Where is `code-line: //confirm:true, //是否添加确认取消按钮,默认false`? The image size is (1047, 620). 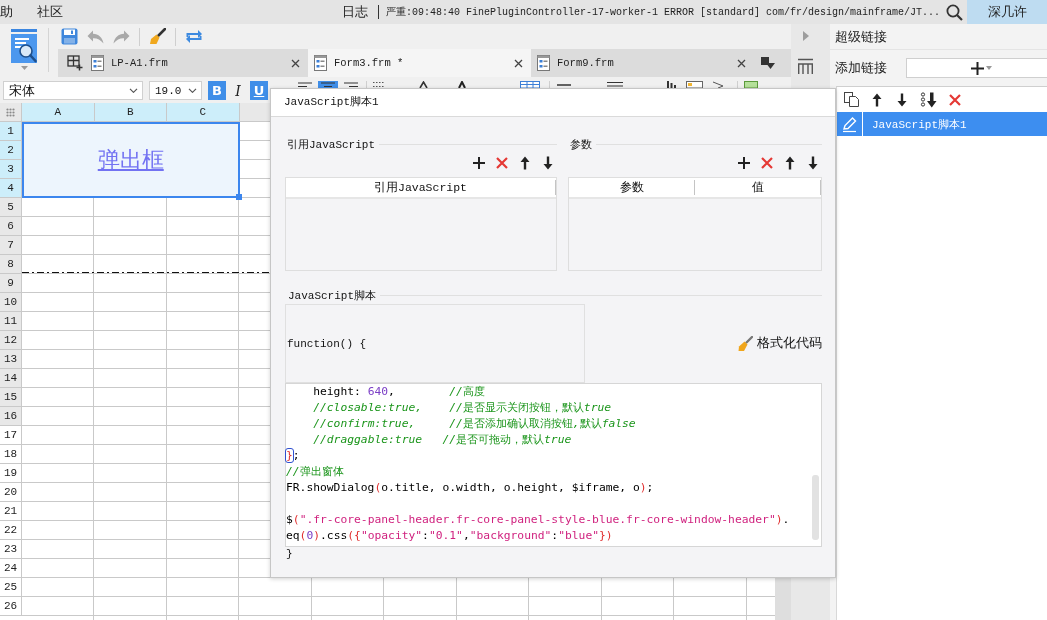 code-line: //confirm:true, //是否添加确认取消按钮,默认false is located at coordinates (474, 424).